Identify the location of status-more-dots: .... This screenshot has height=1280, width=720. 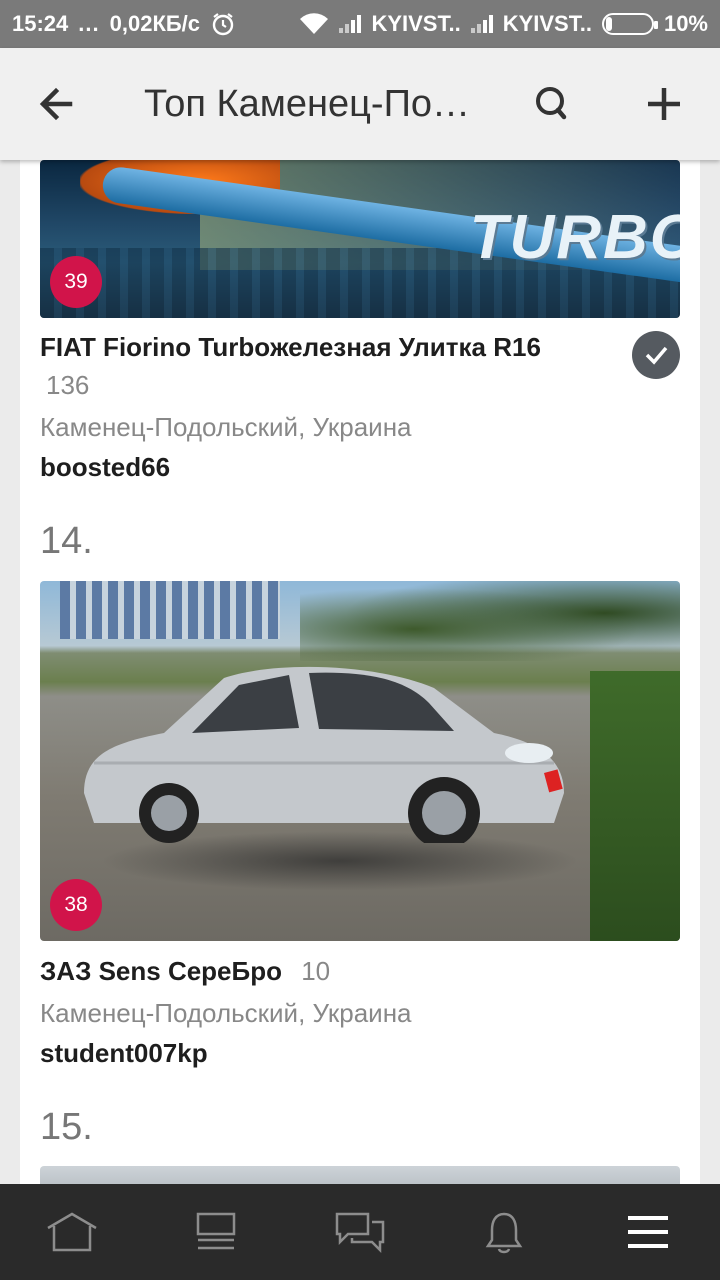
(89, 23).